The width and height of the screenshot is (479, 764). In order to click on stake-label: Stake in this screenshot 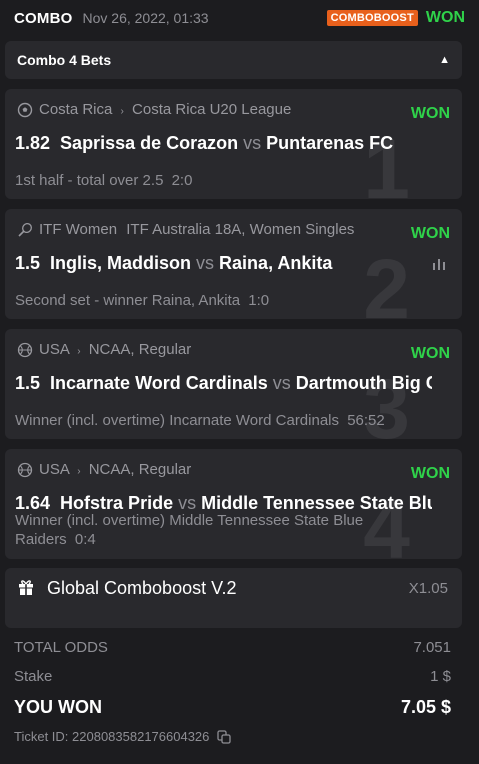, I will do `click(33, 676)`.